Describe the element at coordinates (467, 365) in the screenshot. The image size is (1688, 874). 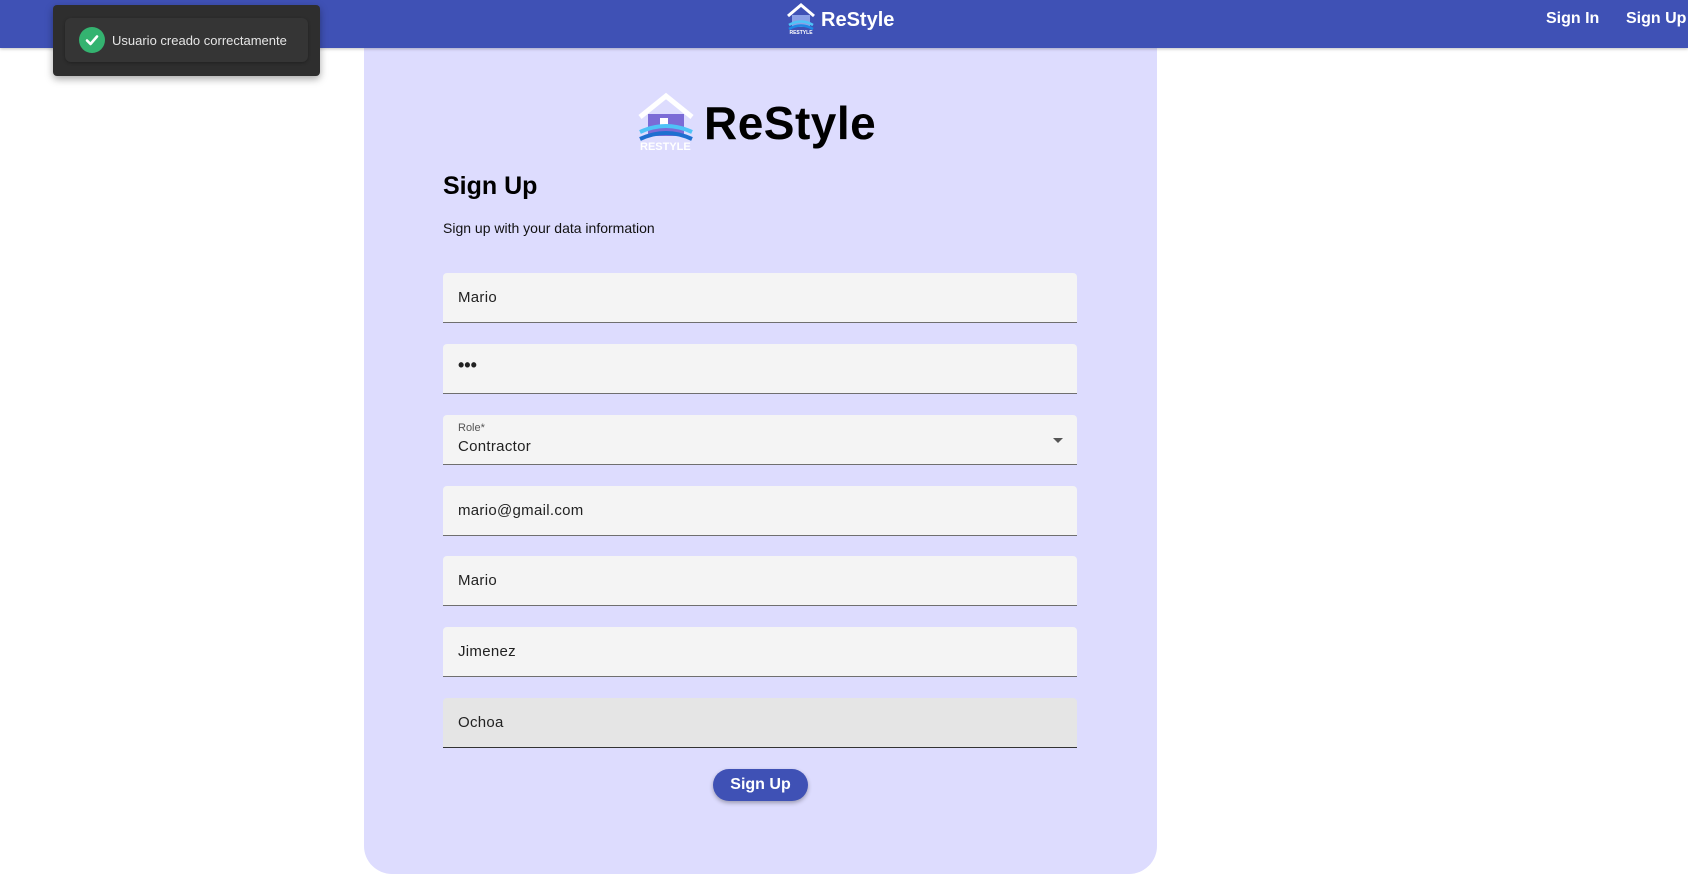
I see `password-value: •••` at that location.